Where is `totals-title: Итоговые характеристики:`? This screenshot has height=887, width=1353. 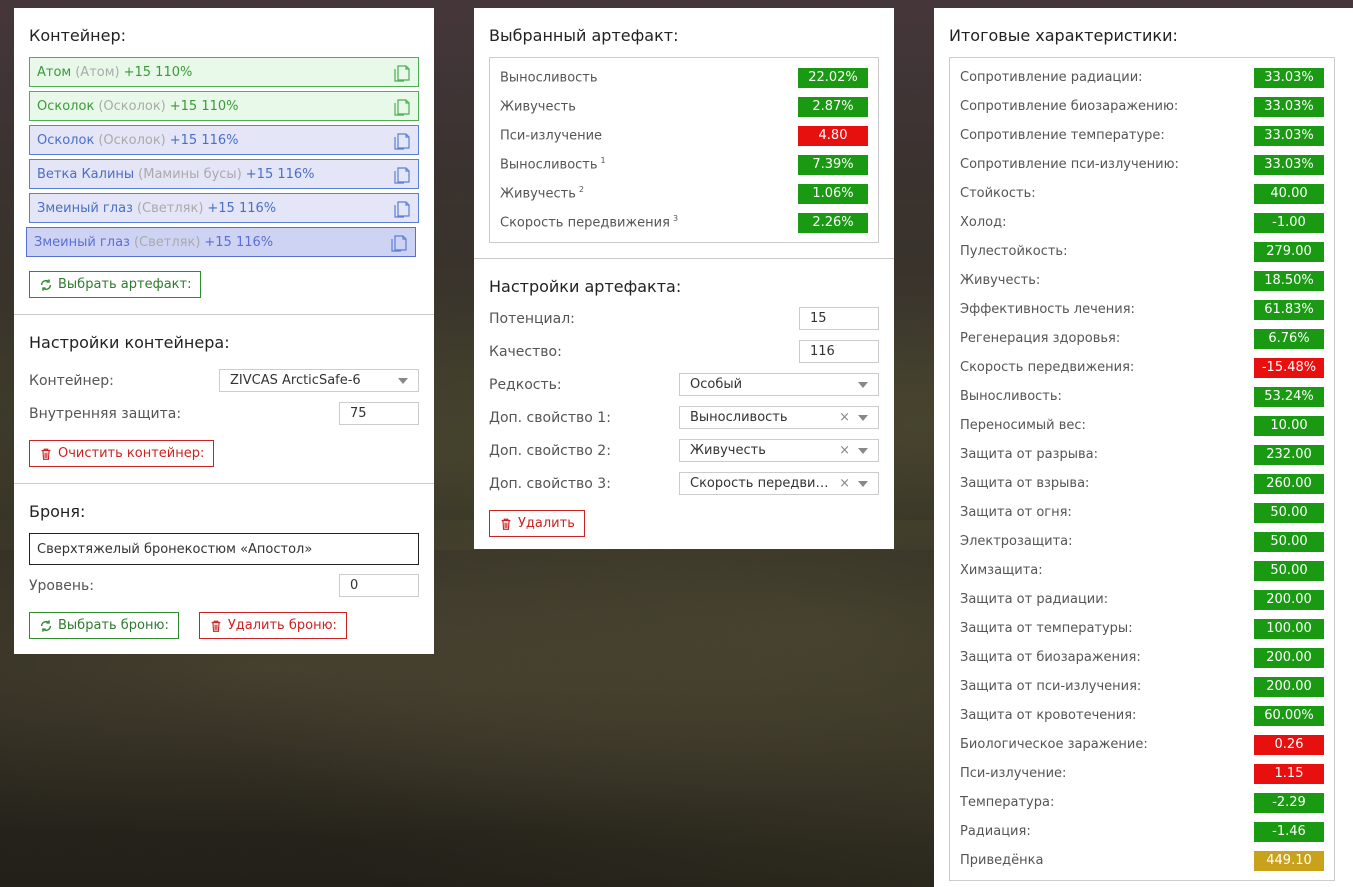
totals-title: Итоговые характеристики: is located at coordinates (1063, 35).